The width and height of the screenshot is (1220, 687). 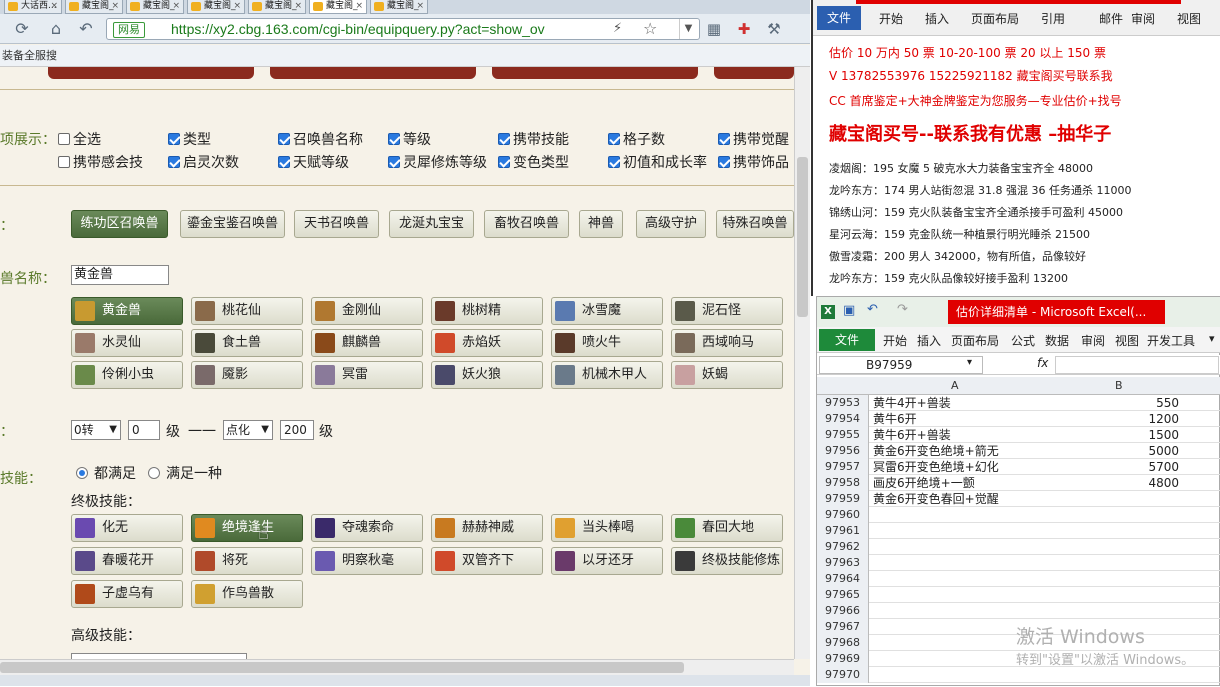 I want to click on pet-button: 黄金兽, so click(x=127, y=311).